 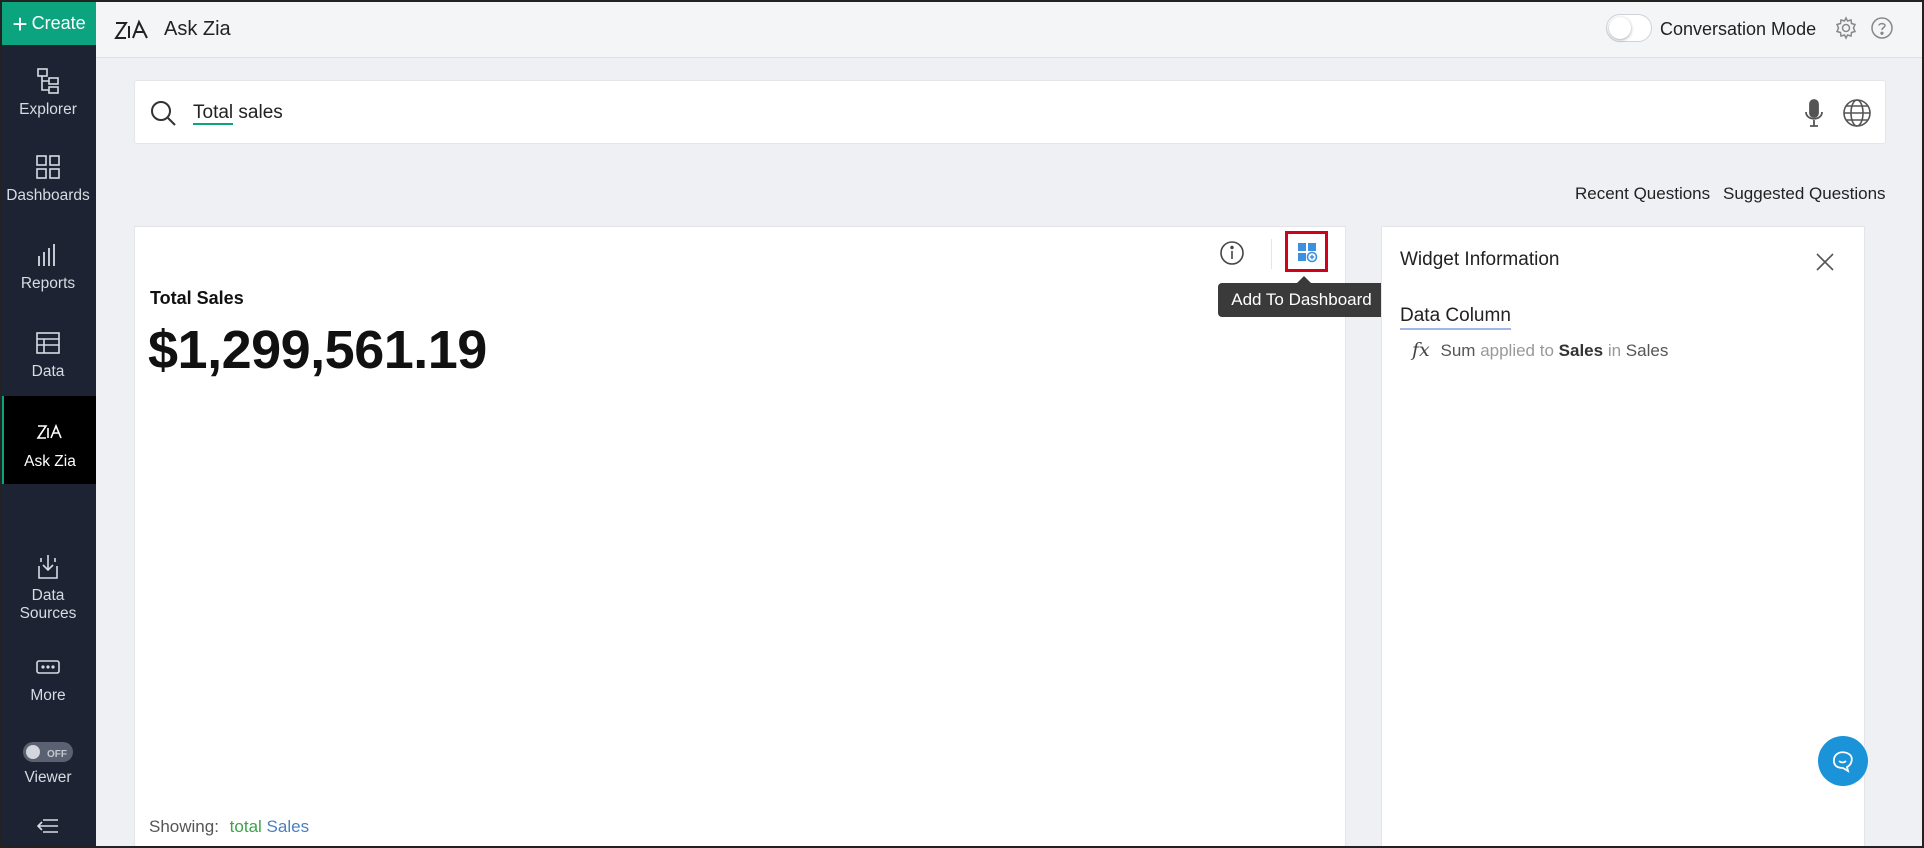 I want to click on sidebar-item-label: Ask Zia, so click(x=50, y=461).